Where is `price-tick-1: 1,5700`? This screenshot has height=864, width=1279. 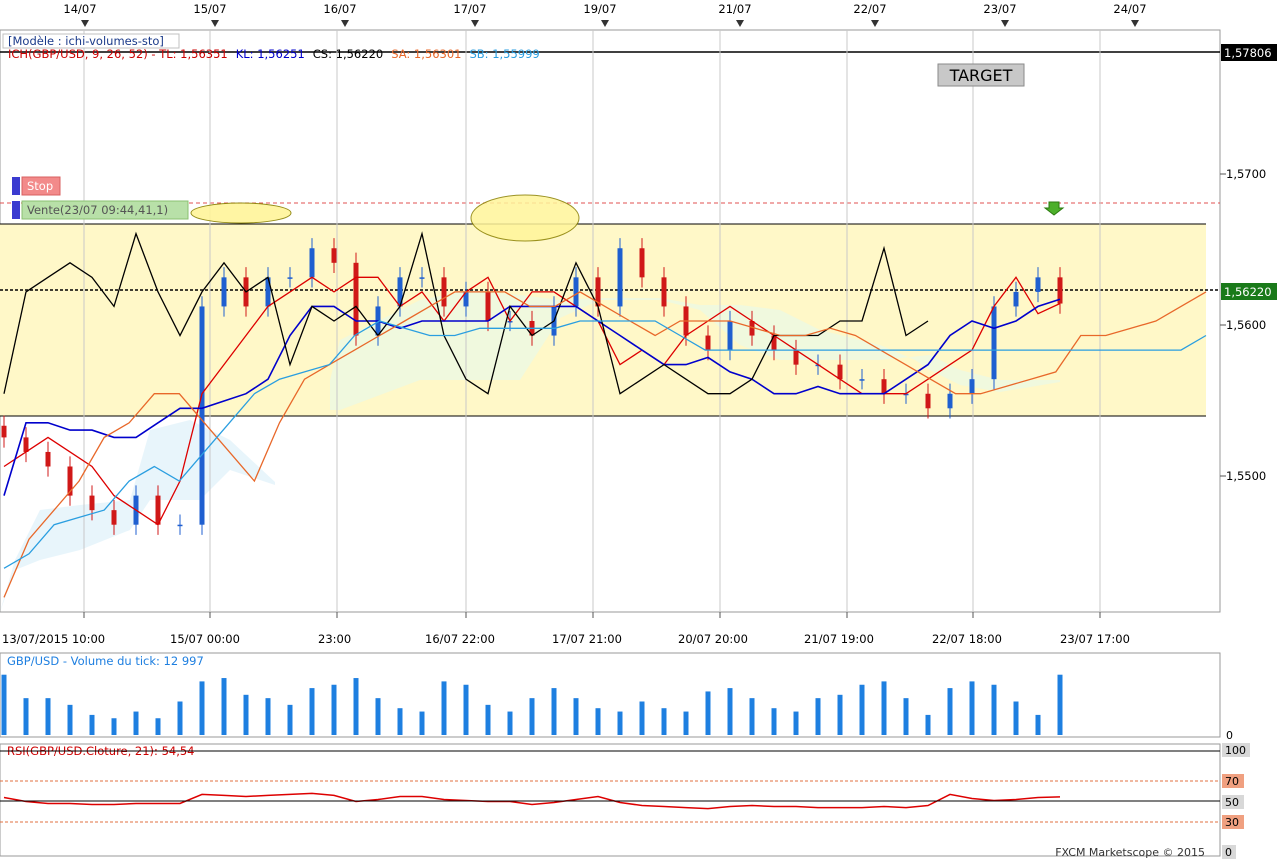 price-tick-1: 1,5700 is located at coordinates (1246, 174).